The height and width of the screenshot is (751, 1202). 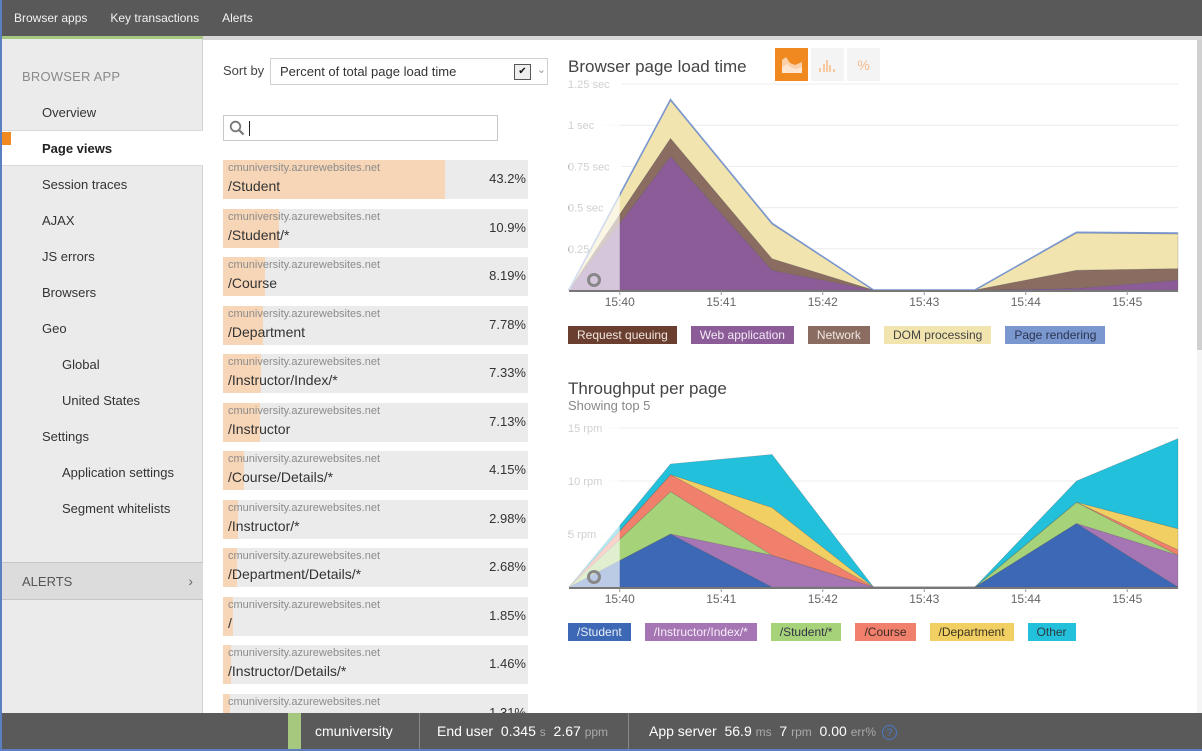 I want to click on legend-item-department: /Department, so click(x=971, y=632).